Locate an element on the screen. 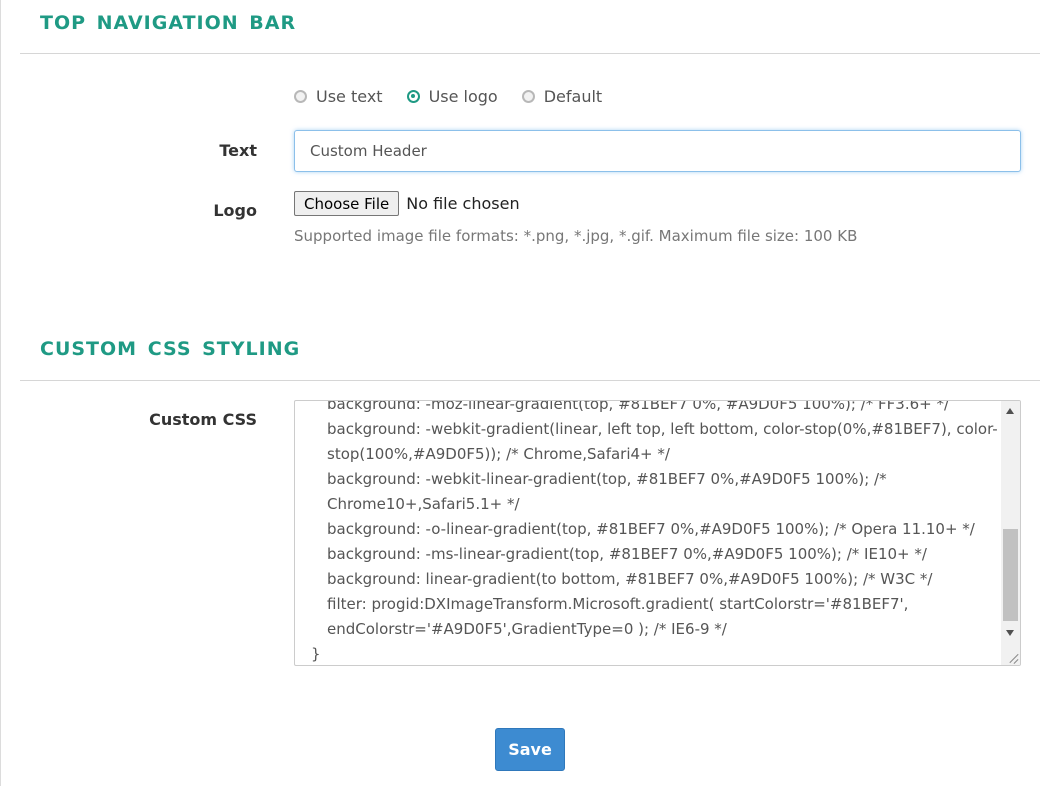 The height and width of the screenshot is (786, 1043). radio-label: Default is located at coordinates (573, 96).